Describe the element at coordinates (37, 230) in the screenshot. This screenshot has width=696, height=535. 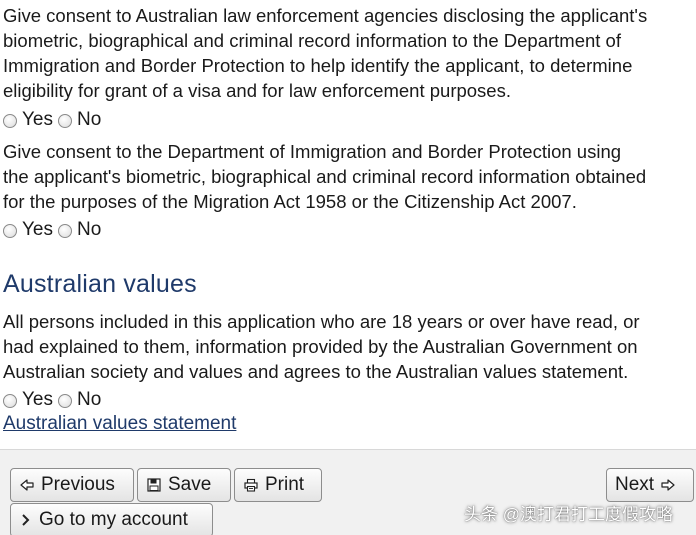
I see `consent2-yes-label: Yes` at that location.